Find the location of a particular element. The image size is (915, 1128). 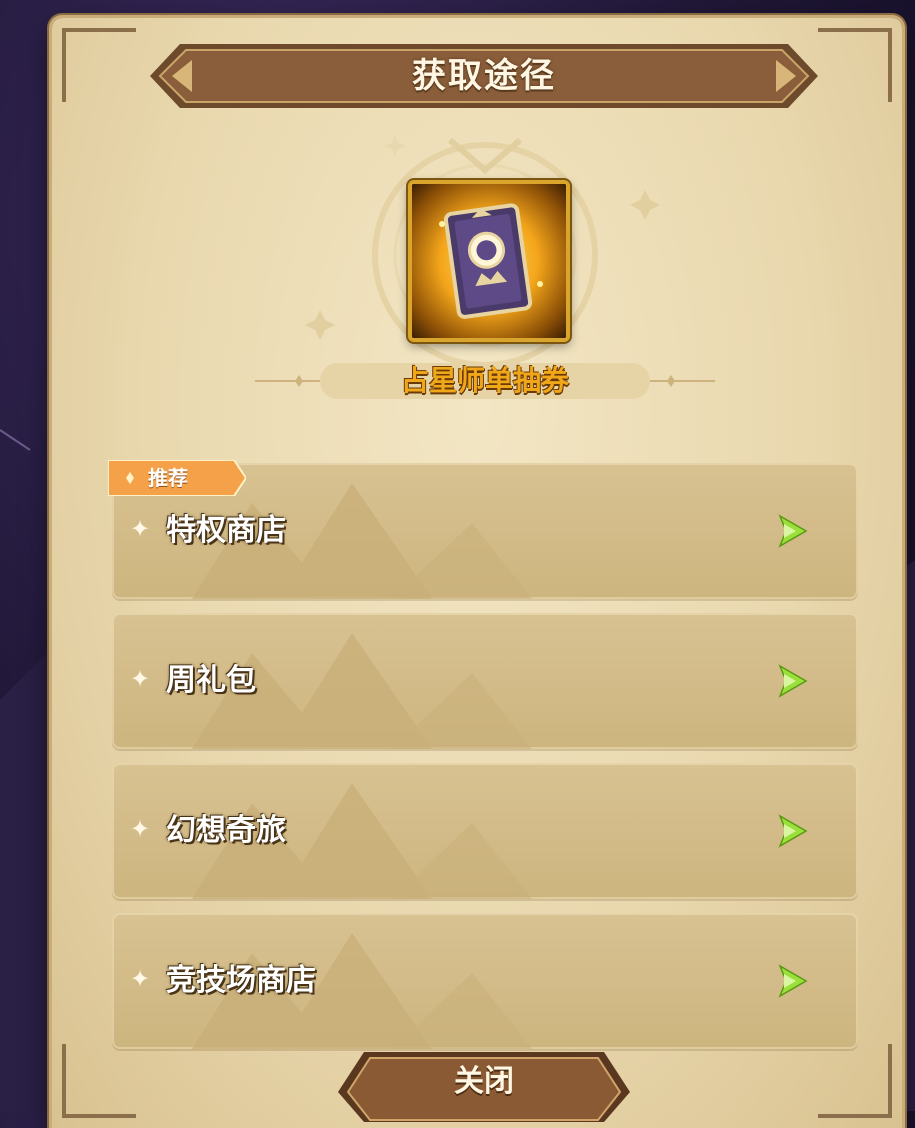

close-label: 关闭 is located at coordinates (484, 1081).